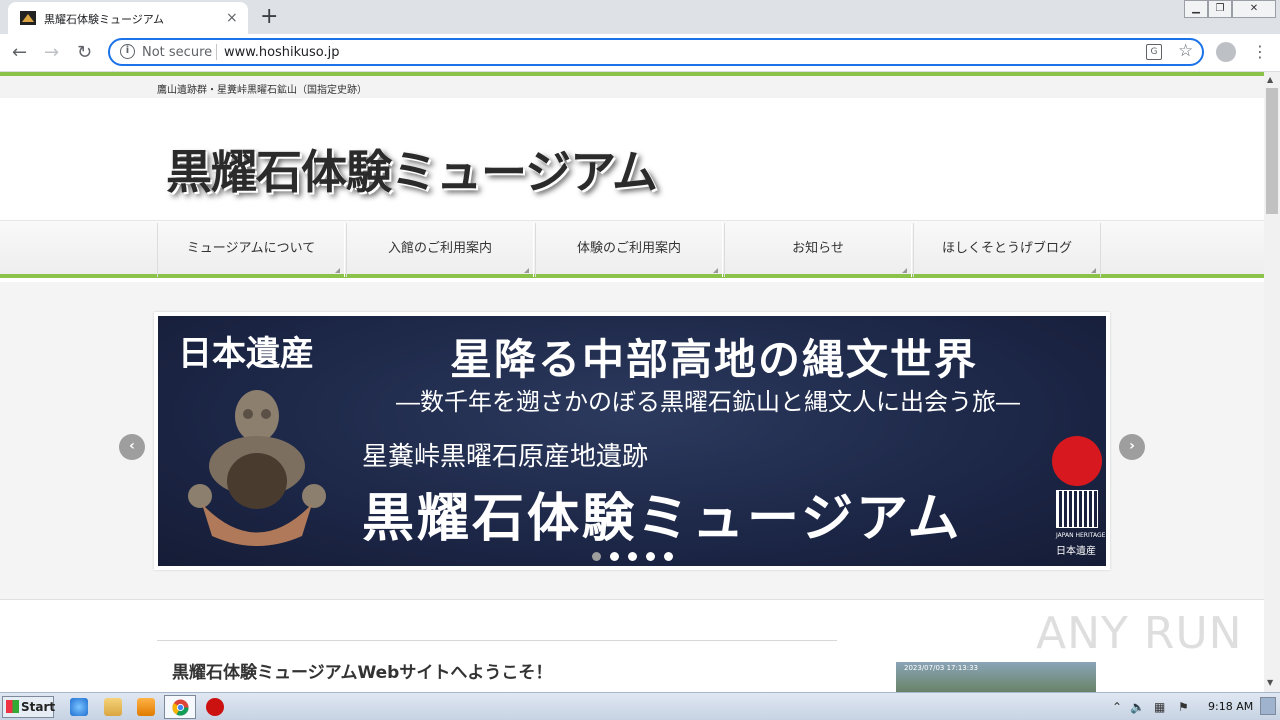 The width and height of the screenshot is (1280, 720). I want to click on network-icon: ▦, so click(1159, 707).